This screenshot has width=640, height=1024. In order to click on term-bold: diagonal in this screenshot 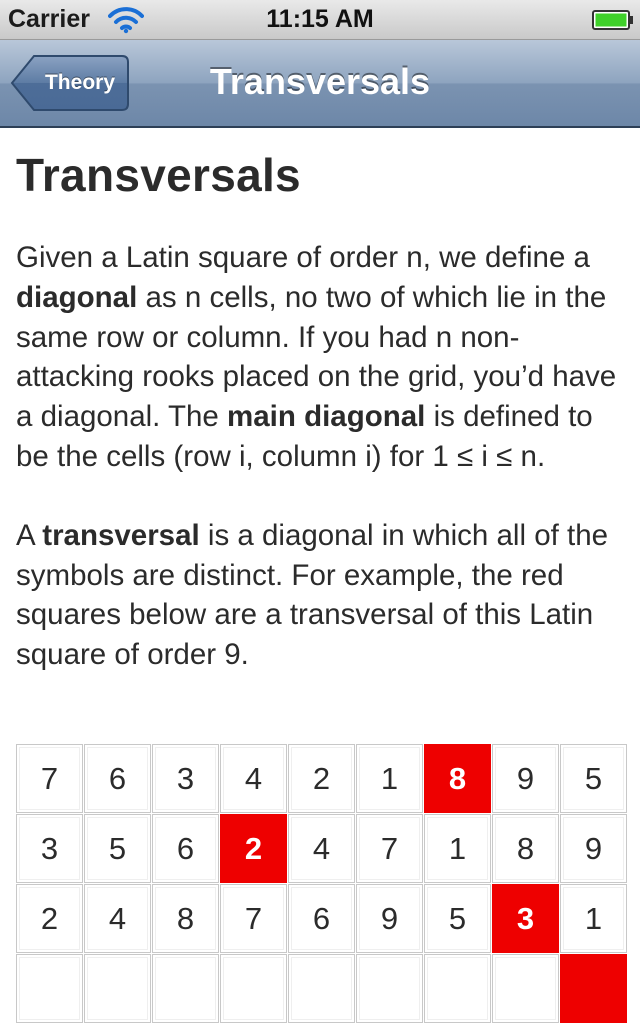, I will do `click(77, 297)`.